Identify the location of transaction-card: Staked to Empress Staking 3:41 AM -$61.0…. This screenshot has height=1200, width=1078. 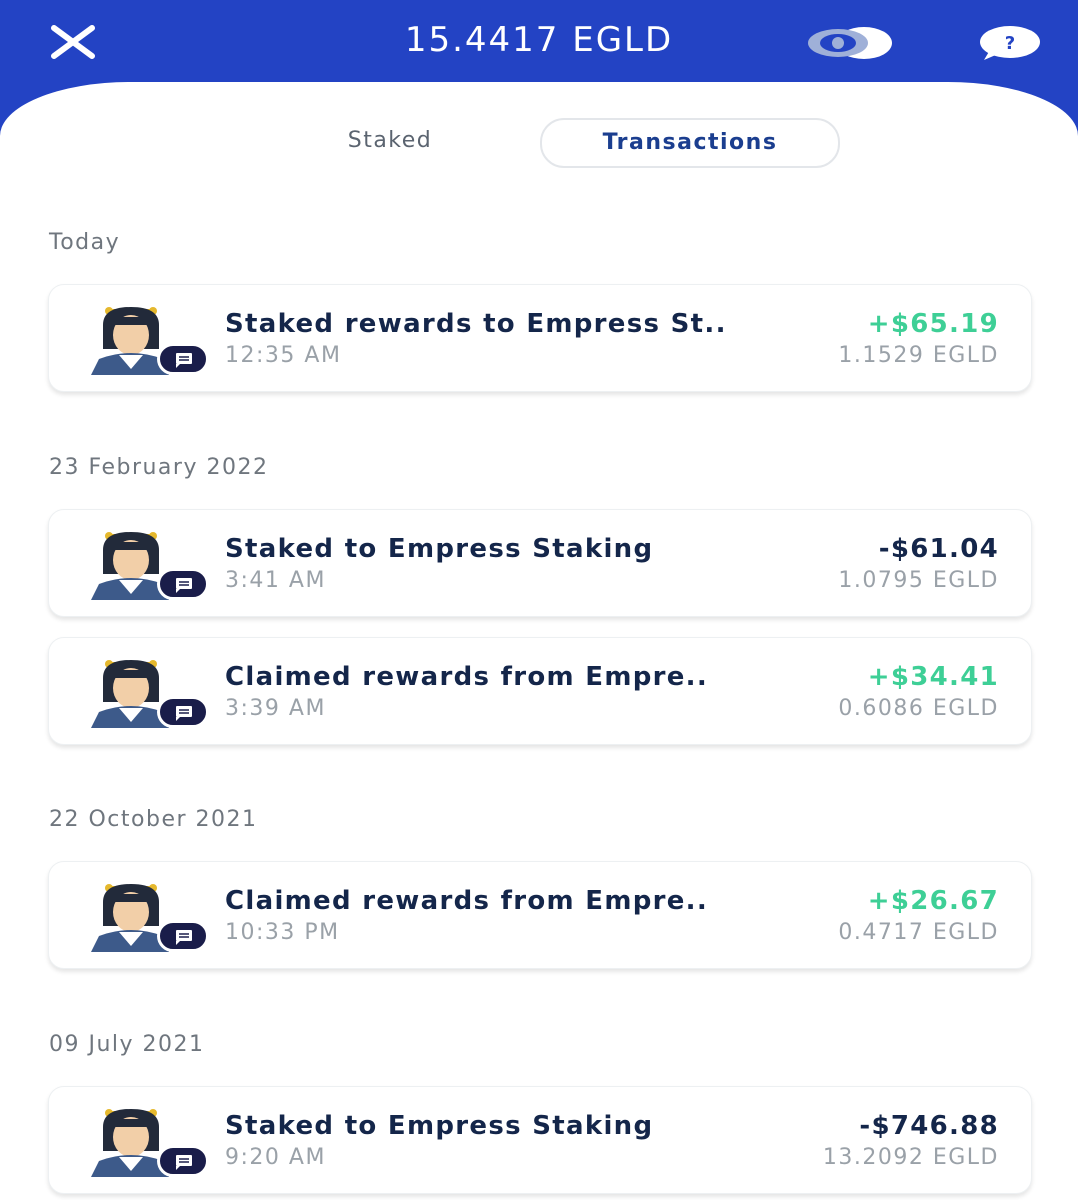
(540, 563).